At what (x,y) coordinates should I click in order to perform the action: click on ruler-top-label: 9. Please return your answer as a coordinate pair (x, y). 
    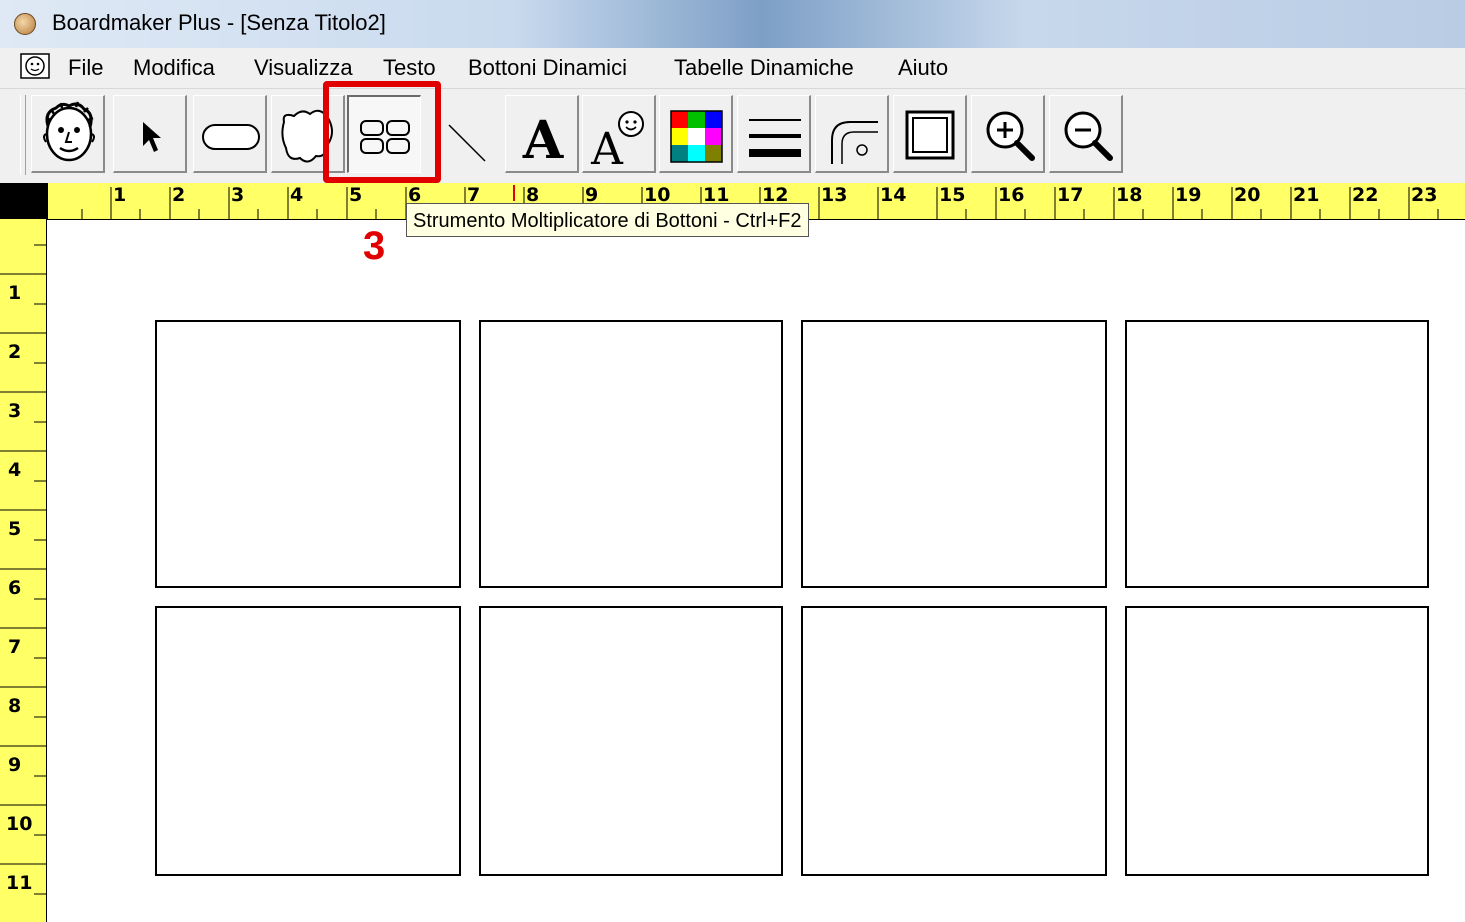
    Looking at the image, I should click on (592, 195).